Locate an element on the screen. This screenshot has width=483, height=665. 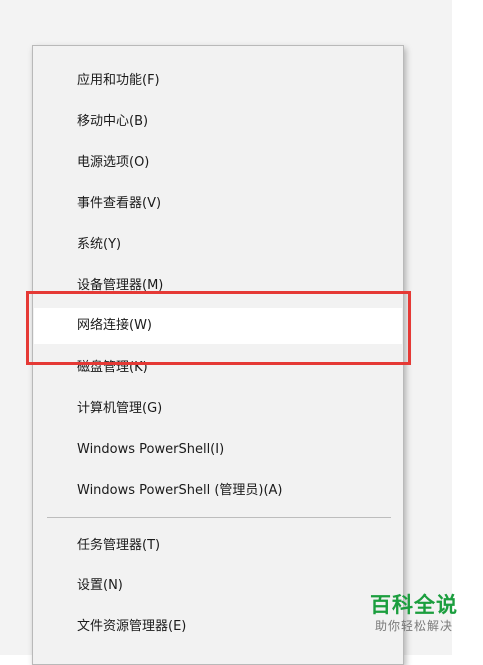
menu-item-disk-management: 磁盘管理(K) is located at coordinates (218, 368).